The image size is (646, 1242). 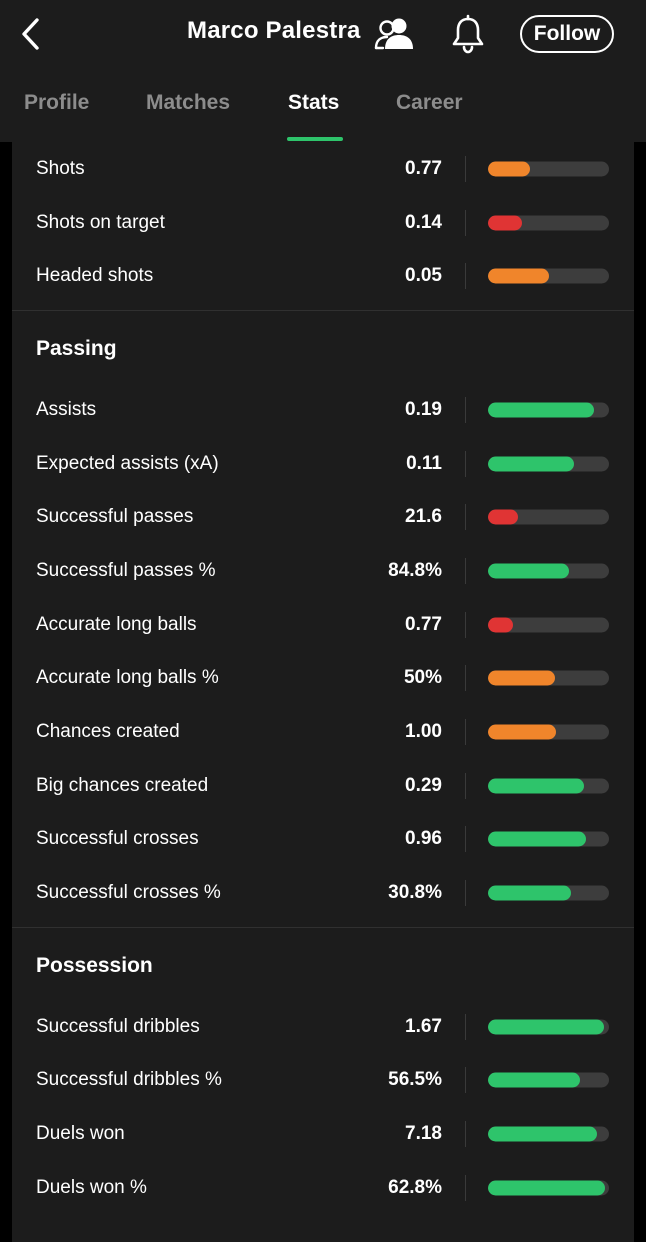 I want to click on stat-row: Successful passes % 84.8%, so click(x=323, y=571).